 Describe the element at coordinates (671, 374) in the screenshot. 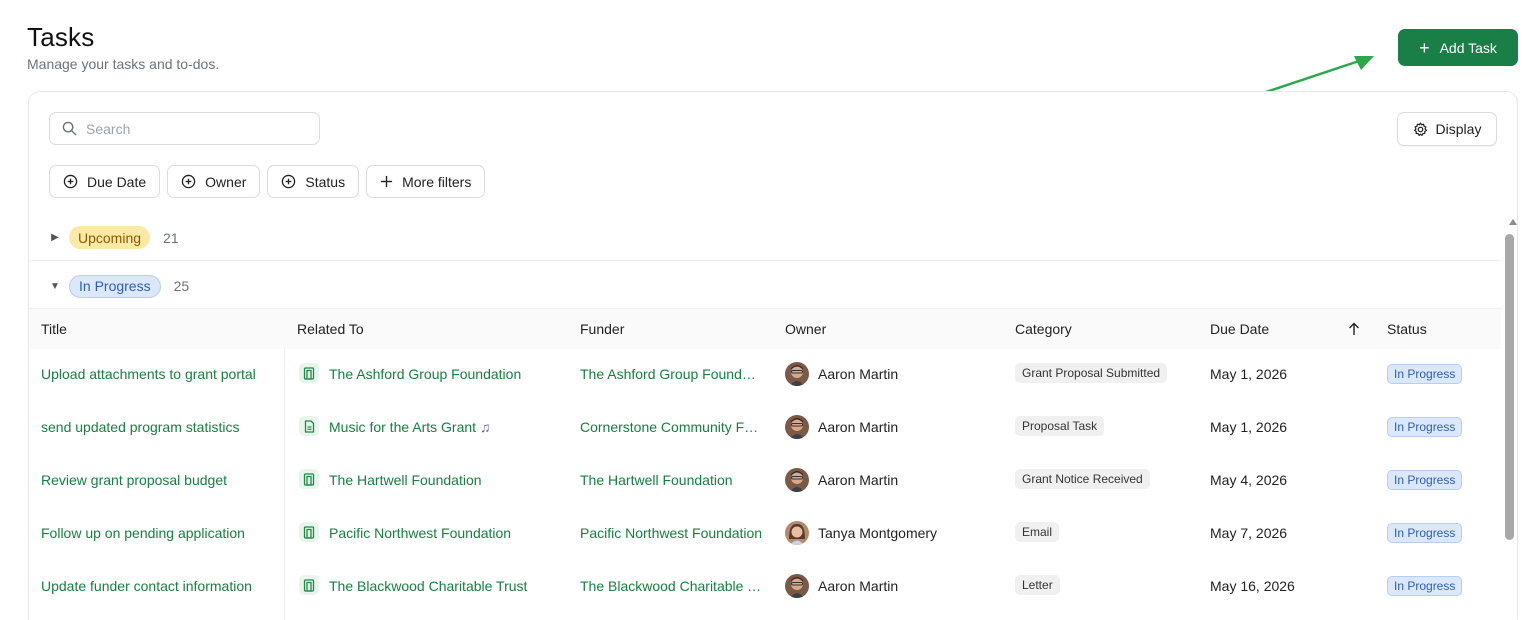

I see `funder-link: The Ashford Group Foundation` at that location.